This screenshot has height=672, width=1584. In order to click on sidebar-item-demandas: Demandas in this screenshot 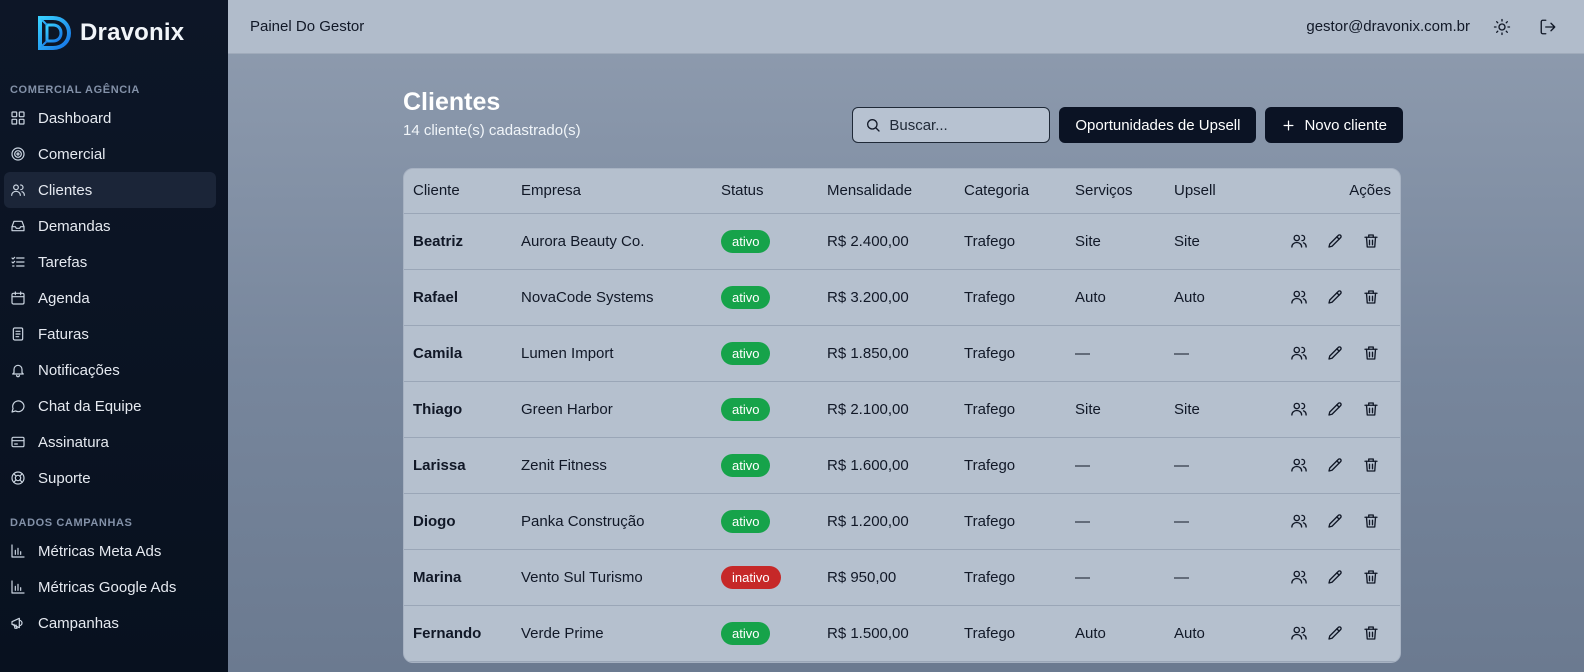, I will do `click(110, 226)`.